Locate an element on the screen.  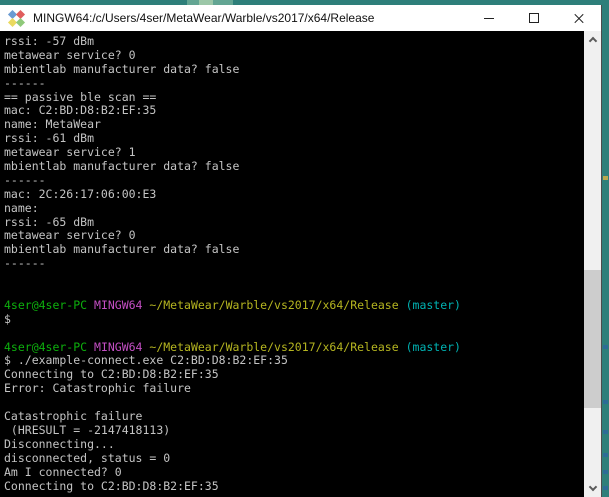
msys2-diamond-icon is located at coordinates (16, 18).